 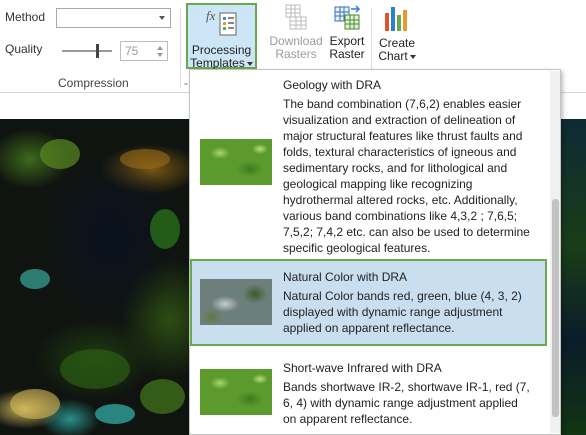 What do you see at coordinates (555, 308) in the screenshot?
I see `scrollbar-thumb` at bounding box center [555, 308].